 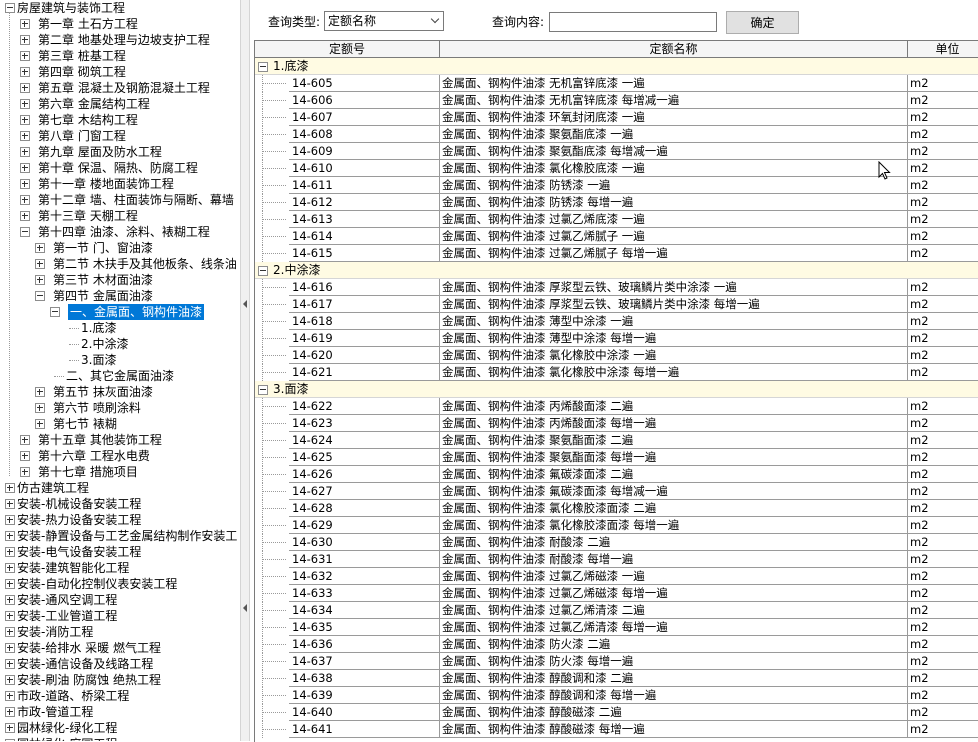 I want to click on table-row: 14-616 金属面、钢构件油漆 厚浆型云铁、玻璃鳞片类中涂漆 一遍 m2, so click(x=616, y=287).